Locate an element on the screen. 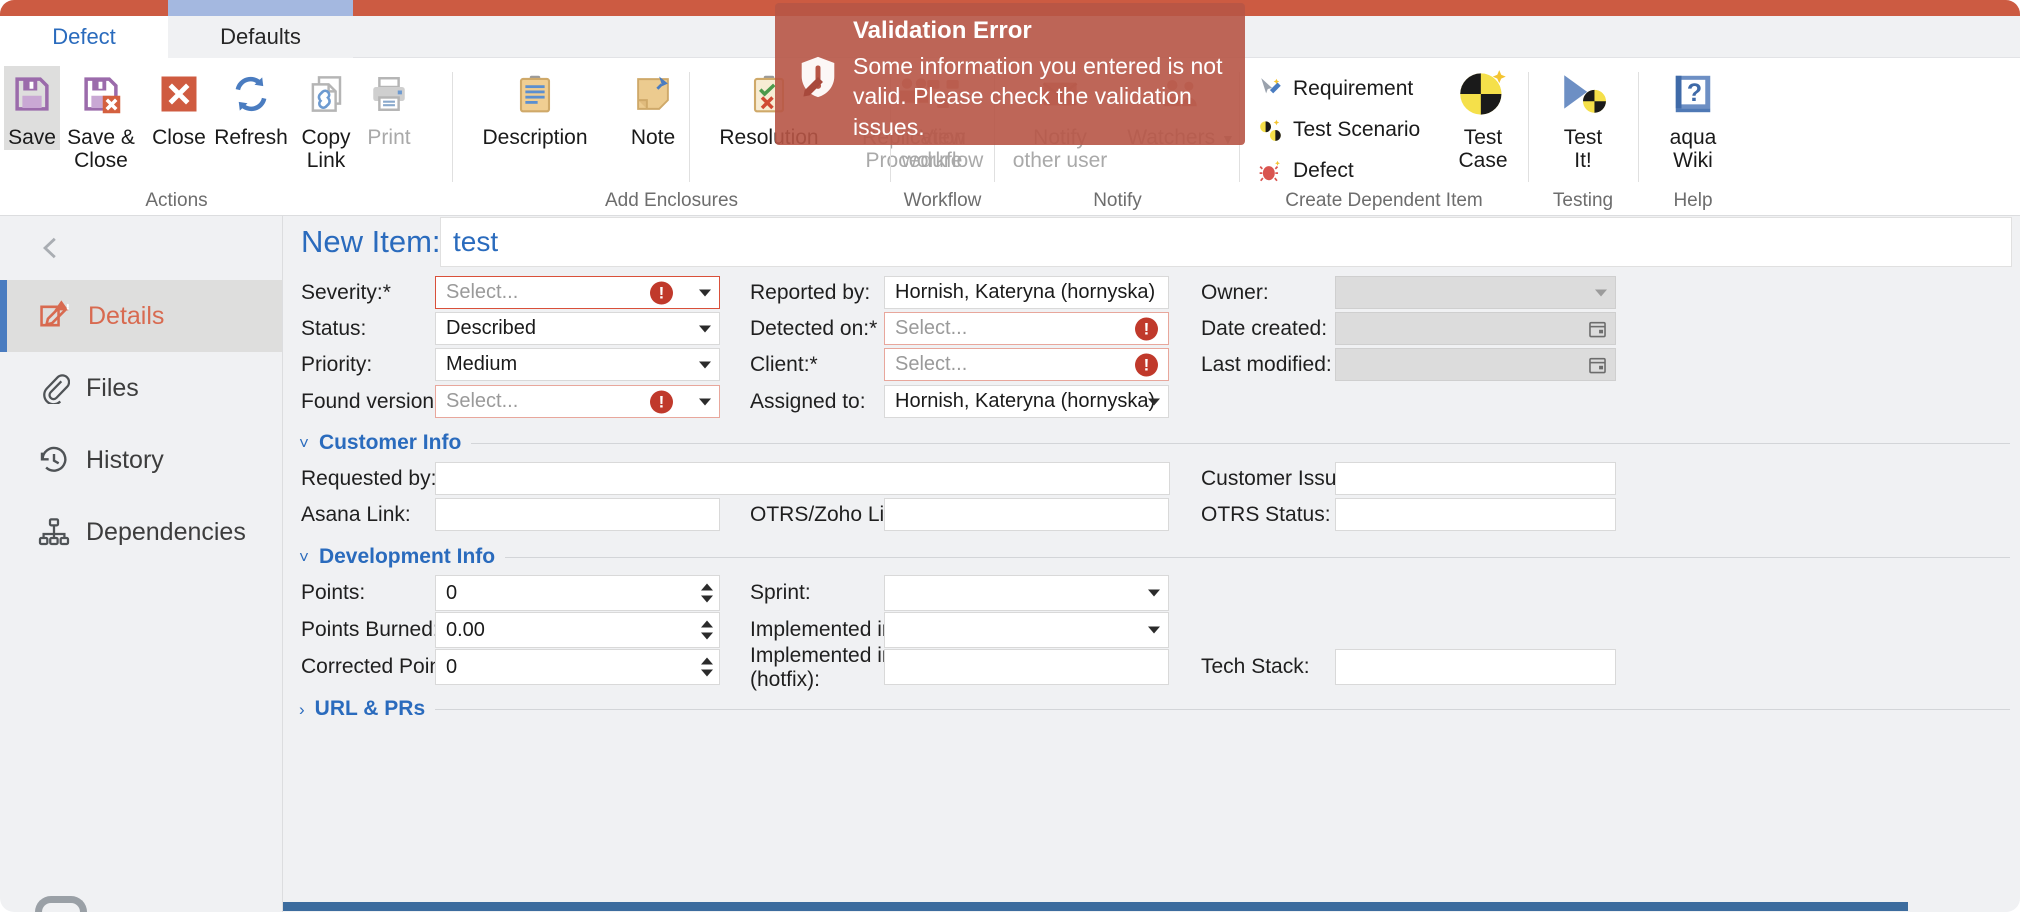 This screenshot has width=2020, height=912. aqua-wiki-icon: ? is located at coordinates (1693, 94).